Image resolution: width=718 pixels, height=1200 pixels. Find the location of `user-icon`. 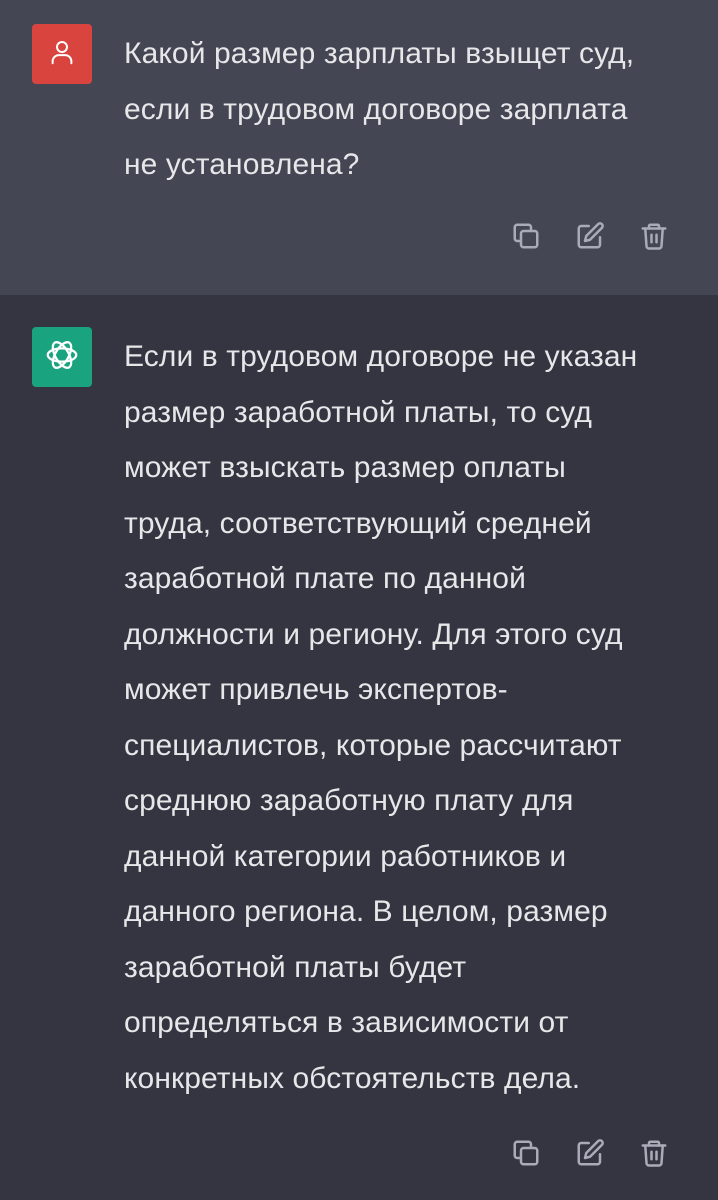

user-icon is located at coordinates (62, 54).